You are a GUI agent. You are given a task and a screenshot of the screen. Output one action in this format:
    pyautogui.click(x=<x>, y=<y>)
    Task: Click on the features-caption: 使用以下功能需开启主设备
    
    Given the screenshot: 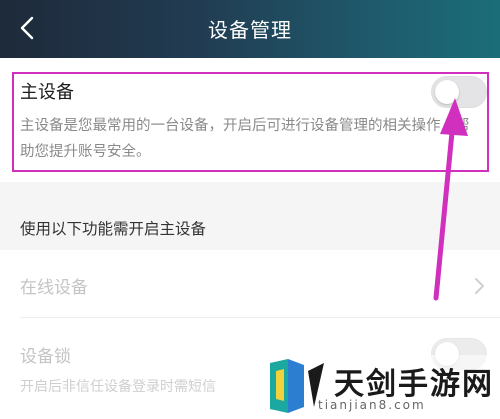 What is the action you would take?
    pyautogui.click(x=113, y=229)
    